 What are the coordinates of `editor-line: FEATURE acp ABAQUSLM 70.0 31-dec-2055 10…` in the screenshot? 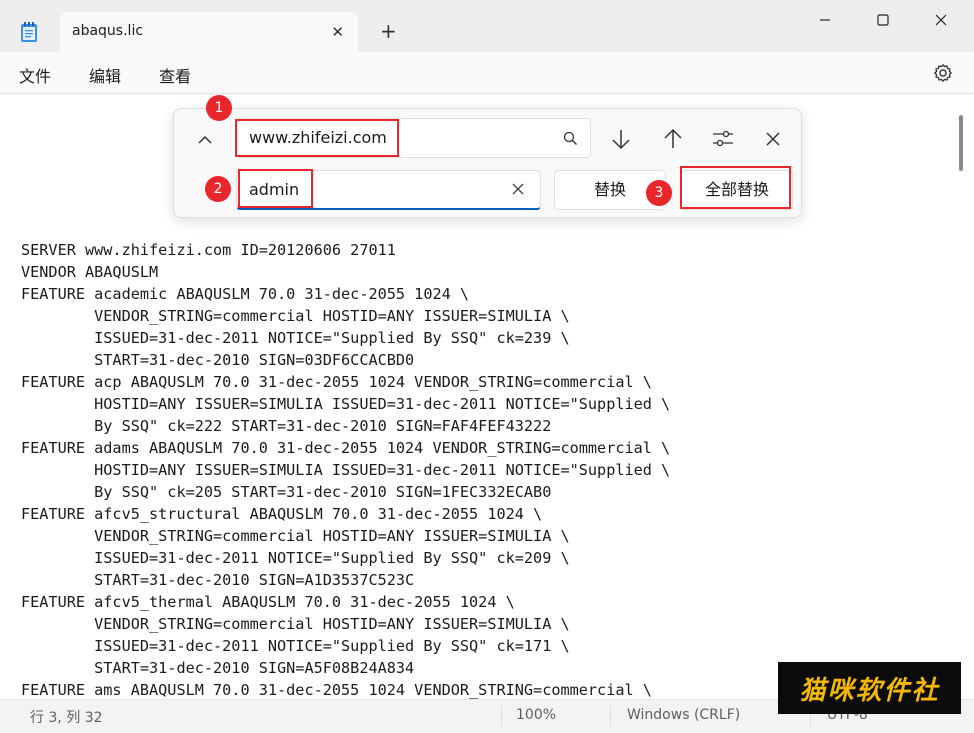 It's located at (345, 382).